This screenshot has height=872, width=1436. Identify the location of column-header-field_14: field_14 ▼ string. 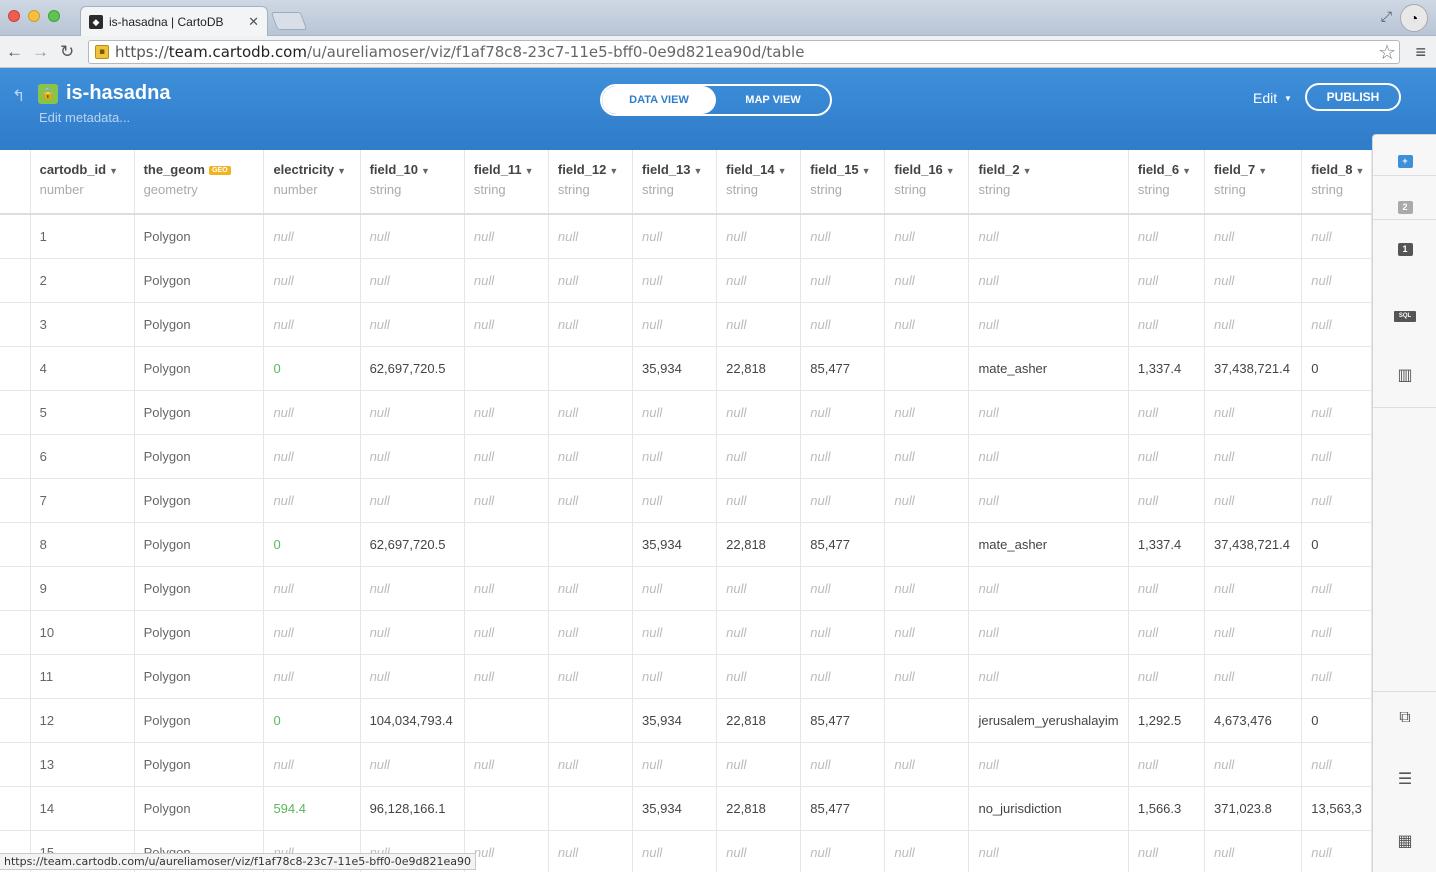
(759, 182).